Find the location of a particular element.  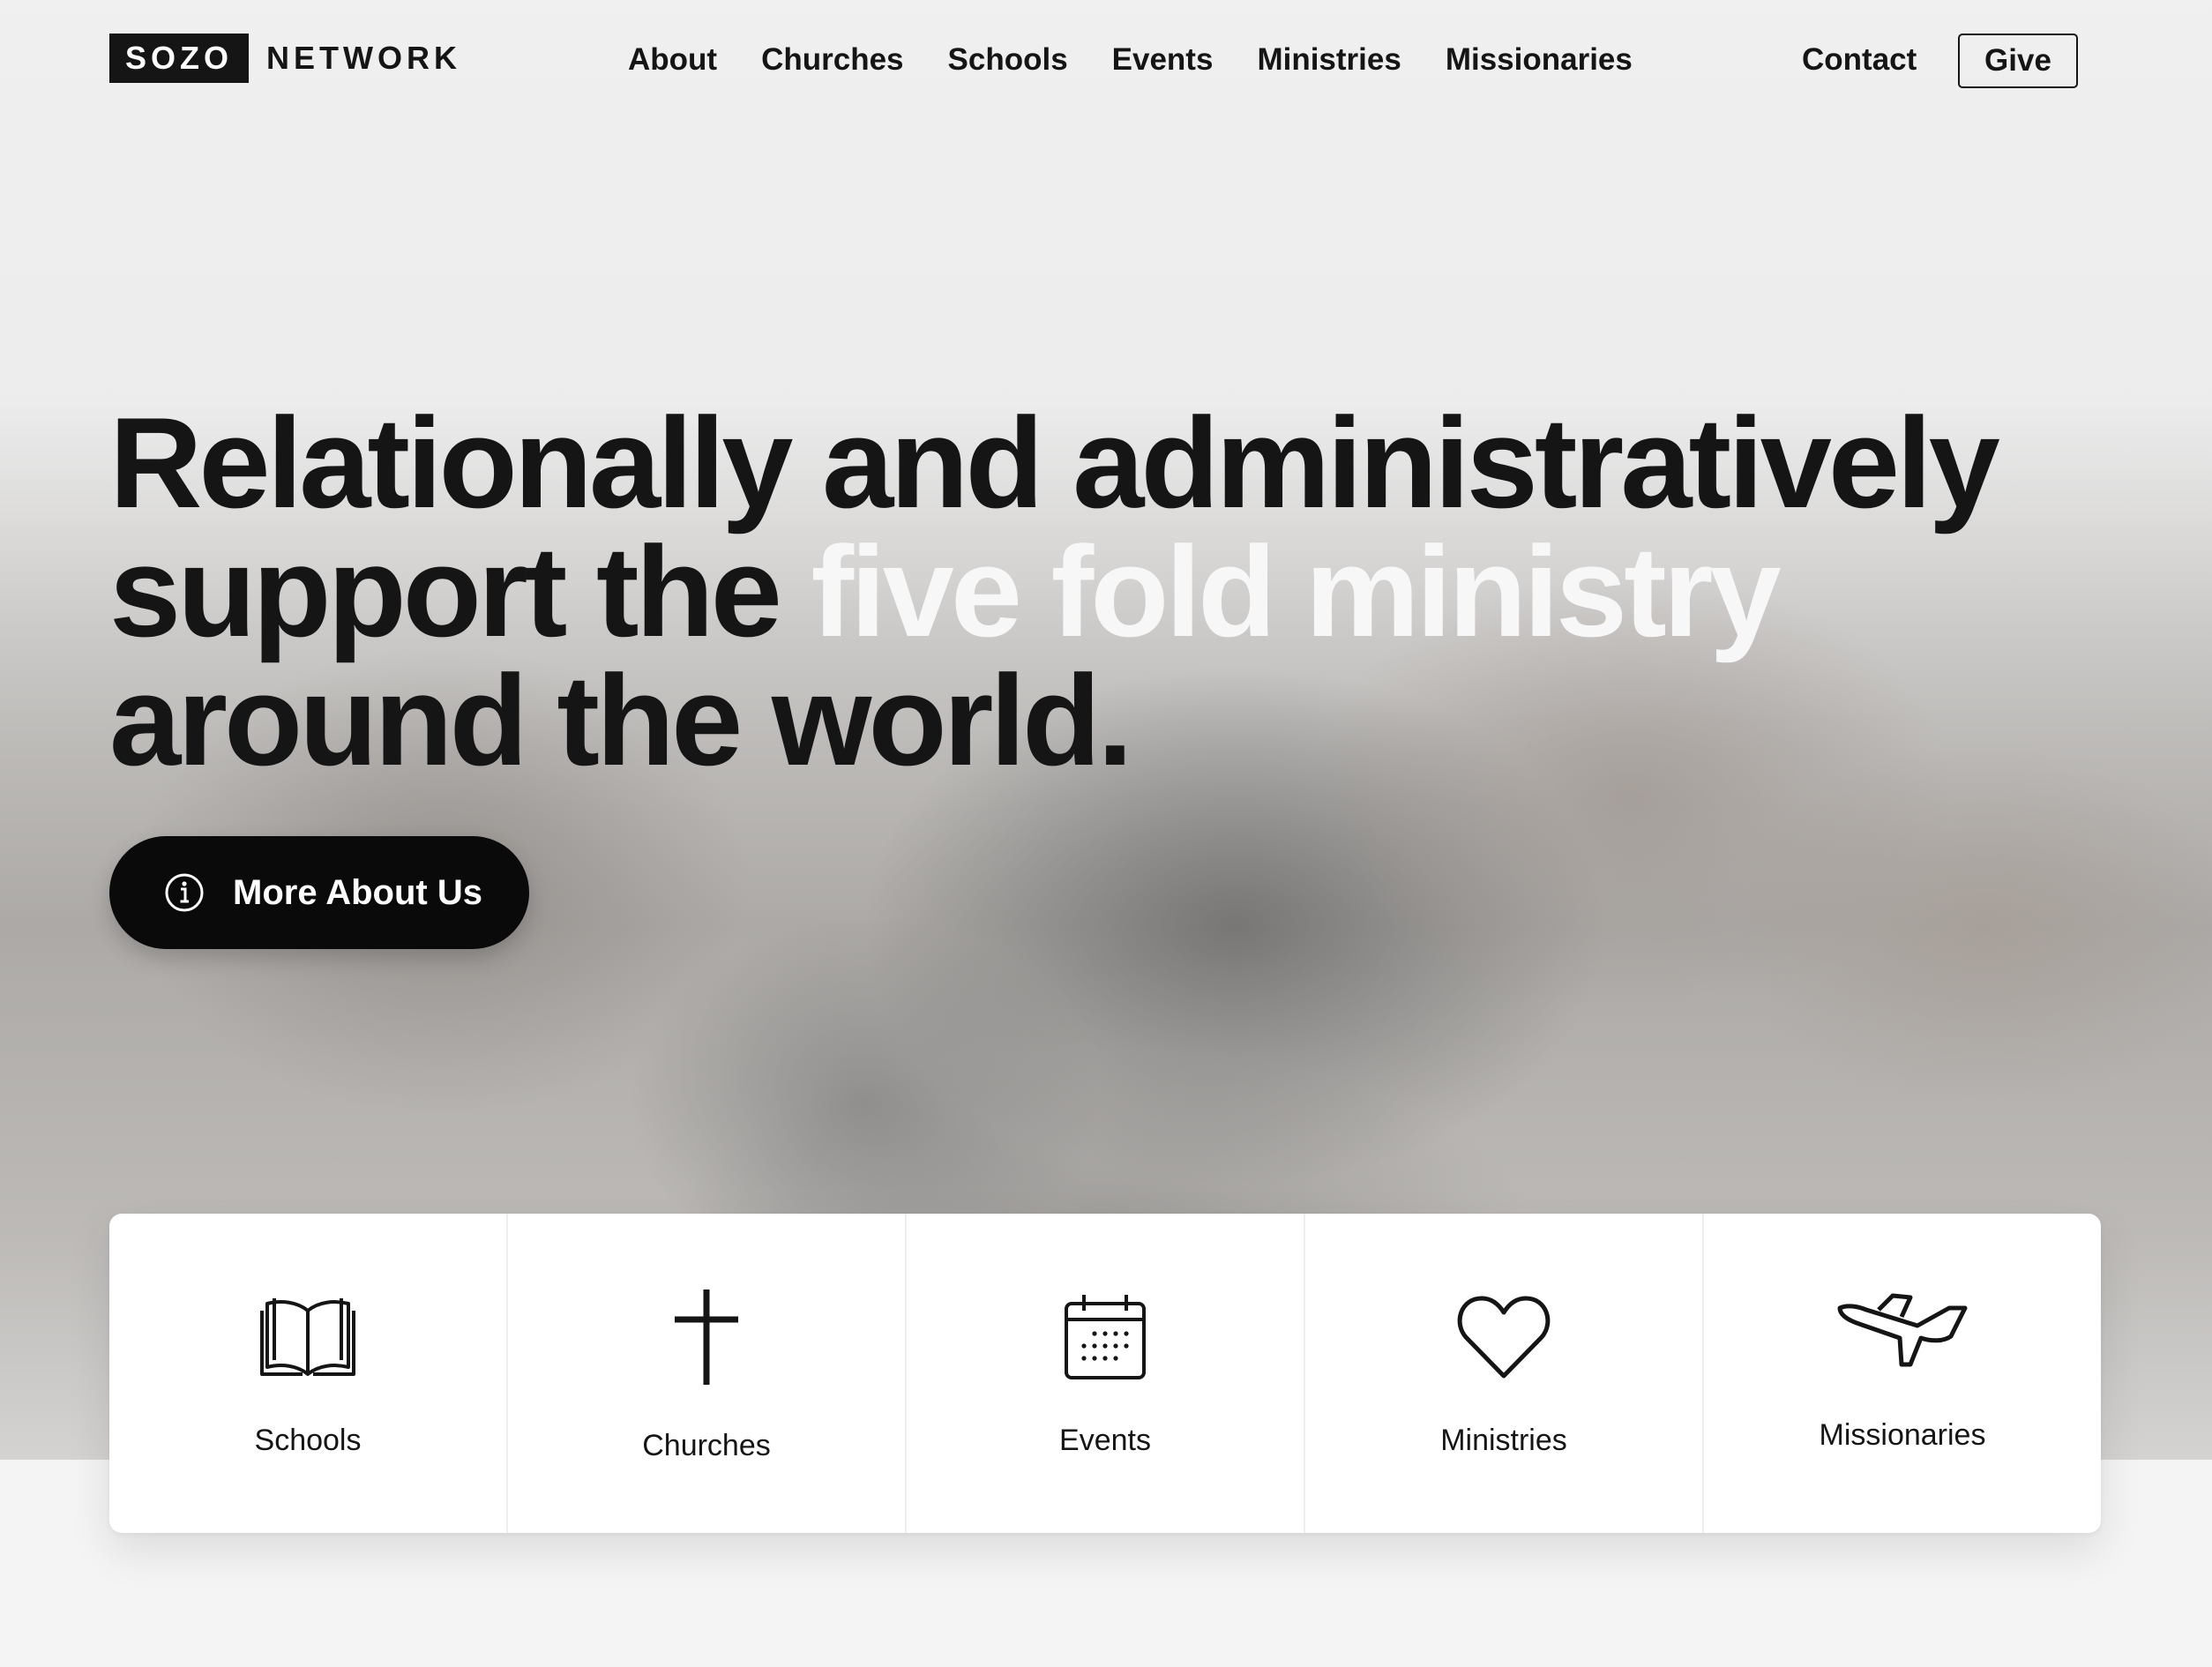

nav-contact: Contact is located at coordinates (1859, 60).